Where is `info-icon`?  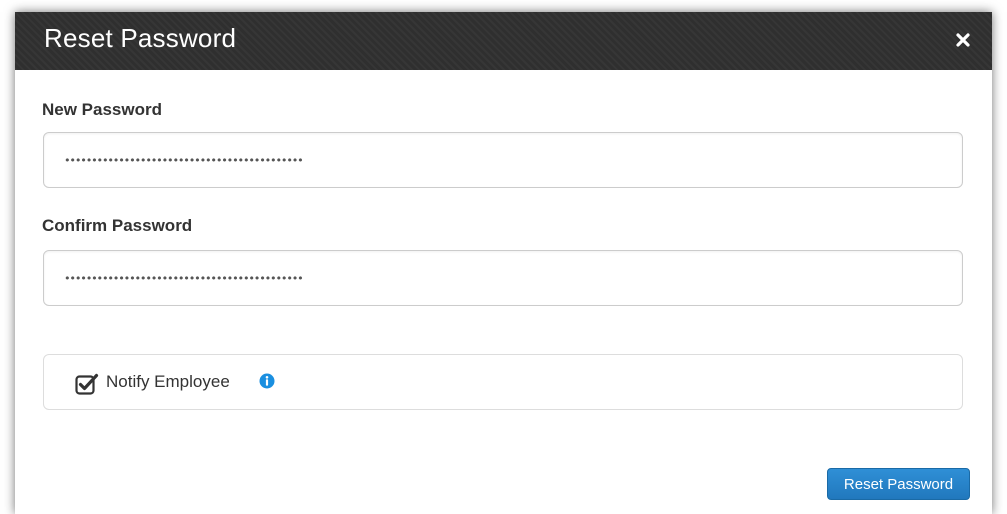
info-icon is located at coordinates (267, 381).